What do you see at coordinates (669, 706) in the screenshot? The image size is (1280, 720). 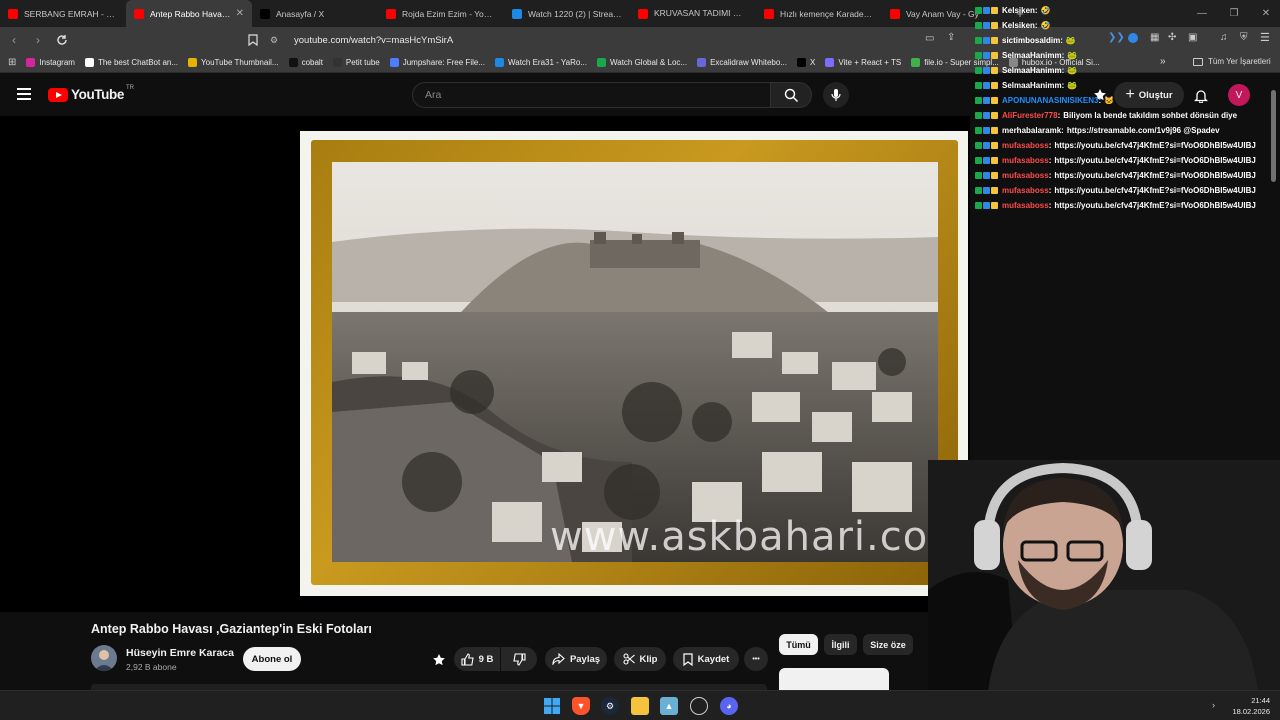 I see `photos-icon: ▲` at bounding box center [669, 706].